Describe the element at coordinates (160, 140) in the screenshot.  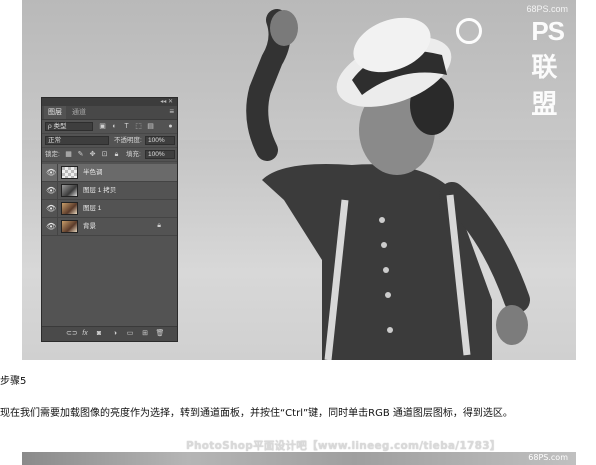
I see `opacity-input: 100%` at that location.